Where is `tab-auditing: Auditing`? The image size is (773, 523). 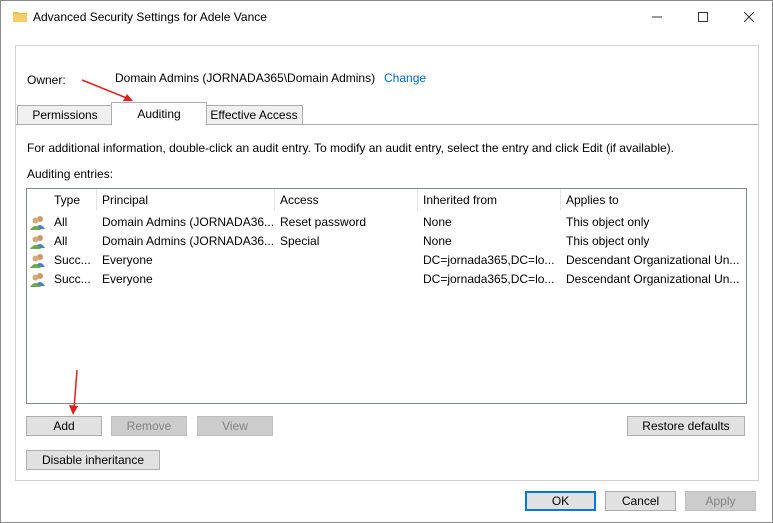 tab-auditing: Auditing is located at coordinates (159, 114).